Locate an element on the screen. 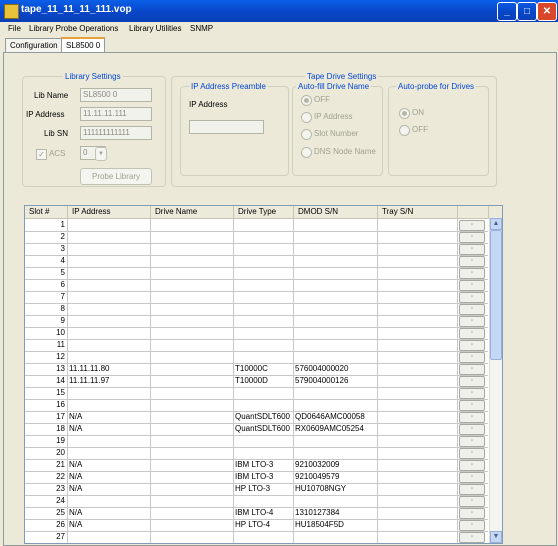  cell-dmod-sn: HU10708NGY is located at coordinates (336, 489).